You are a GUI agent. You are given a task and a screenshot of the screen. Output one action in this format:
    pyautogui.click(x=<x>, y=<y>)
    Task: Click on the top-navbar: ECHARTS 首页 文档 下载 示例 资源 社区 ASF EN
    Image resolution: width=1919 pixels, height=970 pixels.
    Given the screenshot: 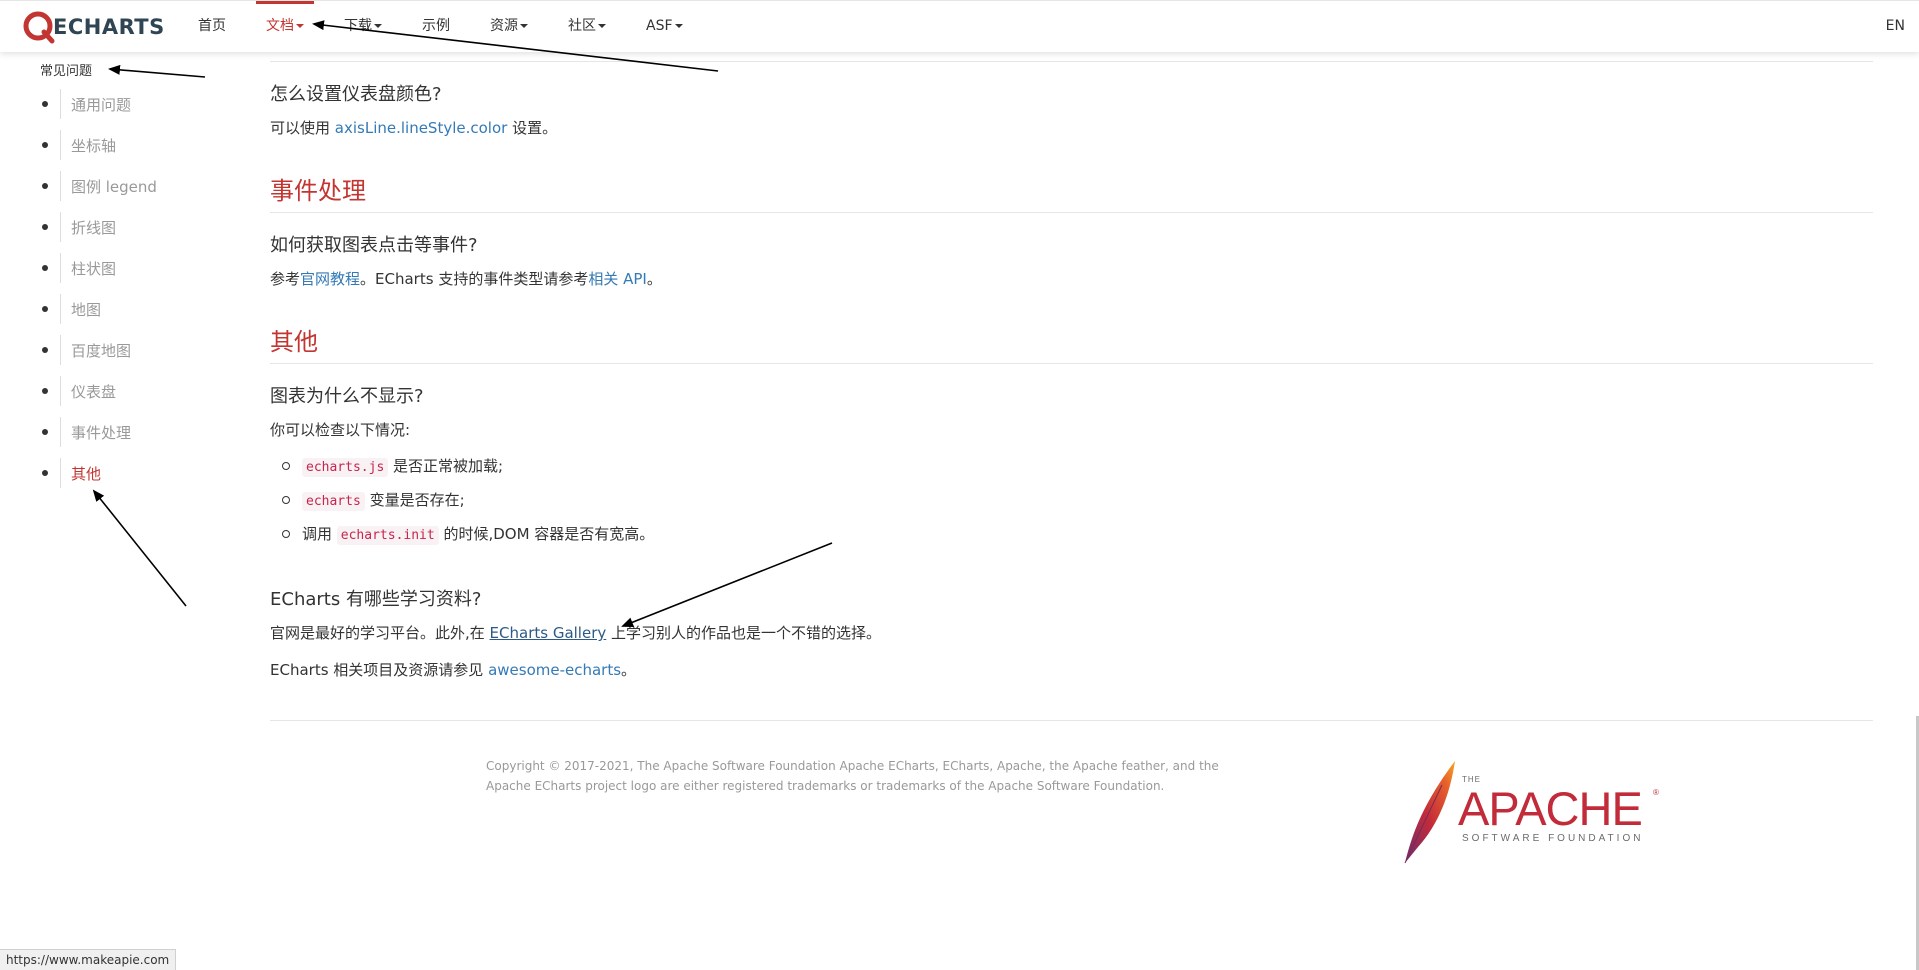 What is the action you would take?
    pyautogui.click(x=959, y=26)
    